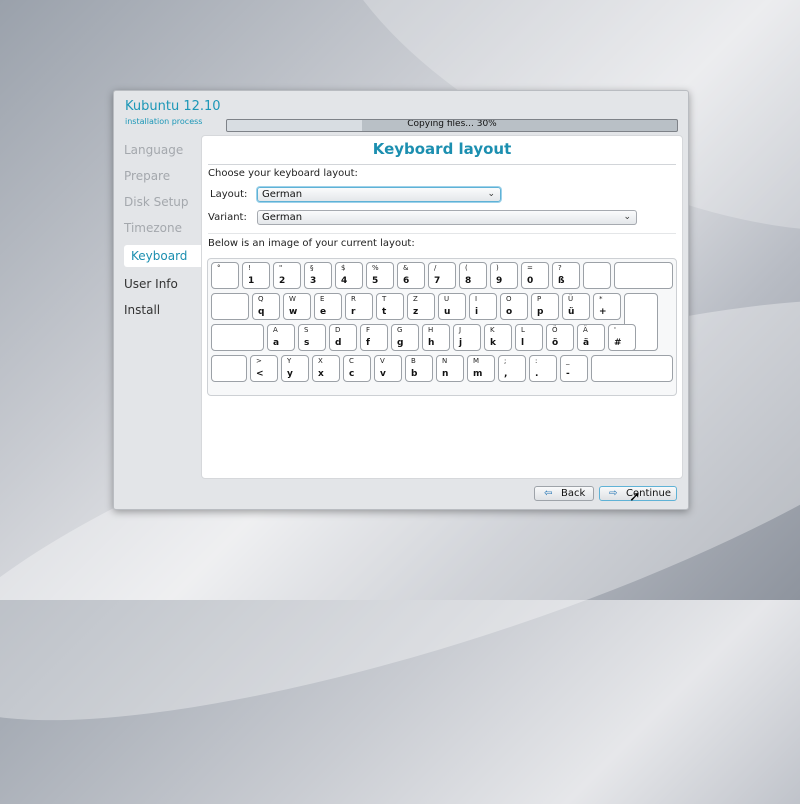  I want to click on key-shift-label: Z, so click(415, 299).